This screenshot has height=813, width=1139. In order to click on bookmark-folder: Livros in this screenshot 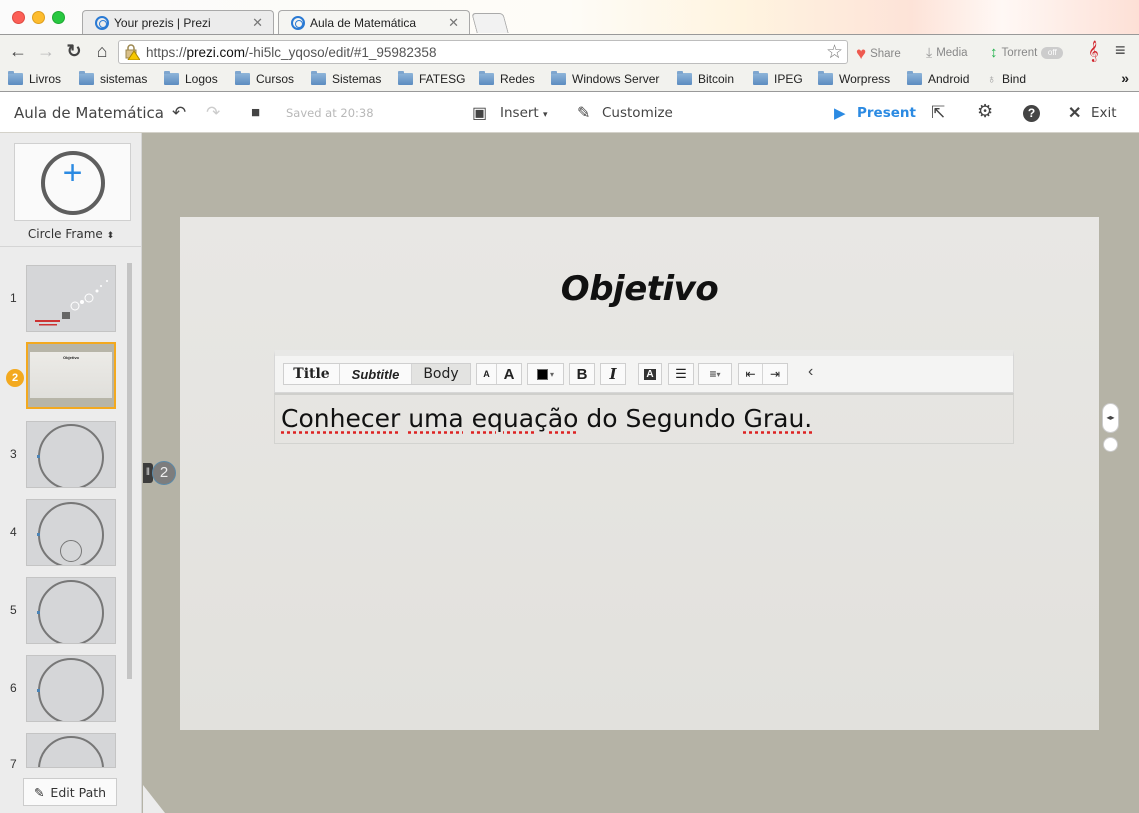, I will do `click(34, 78)`.